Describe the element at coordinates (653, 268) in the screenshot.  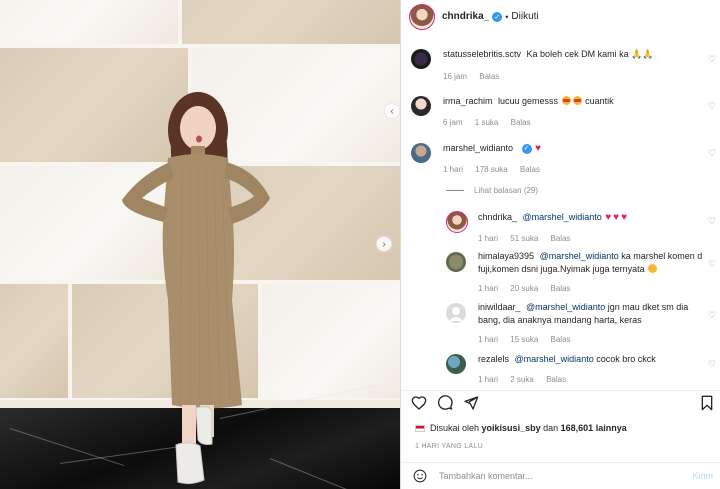
I see `grin-emoji-icon` at that location.